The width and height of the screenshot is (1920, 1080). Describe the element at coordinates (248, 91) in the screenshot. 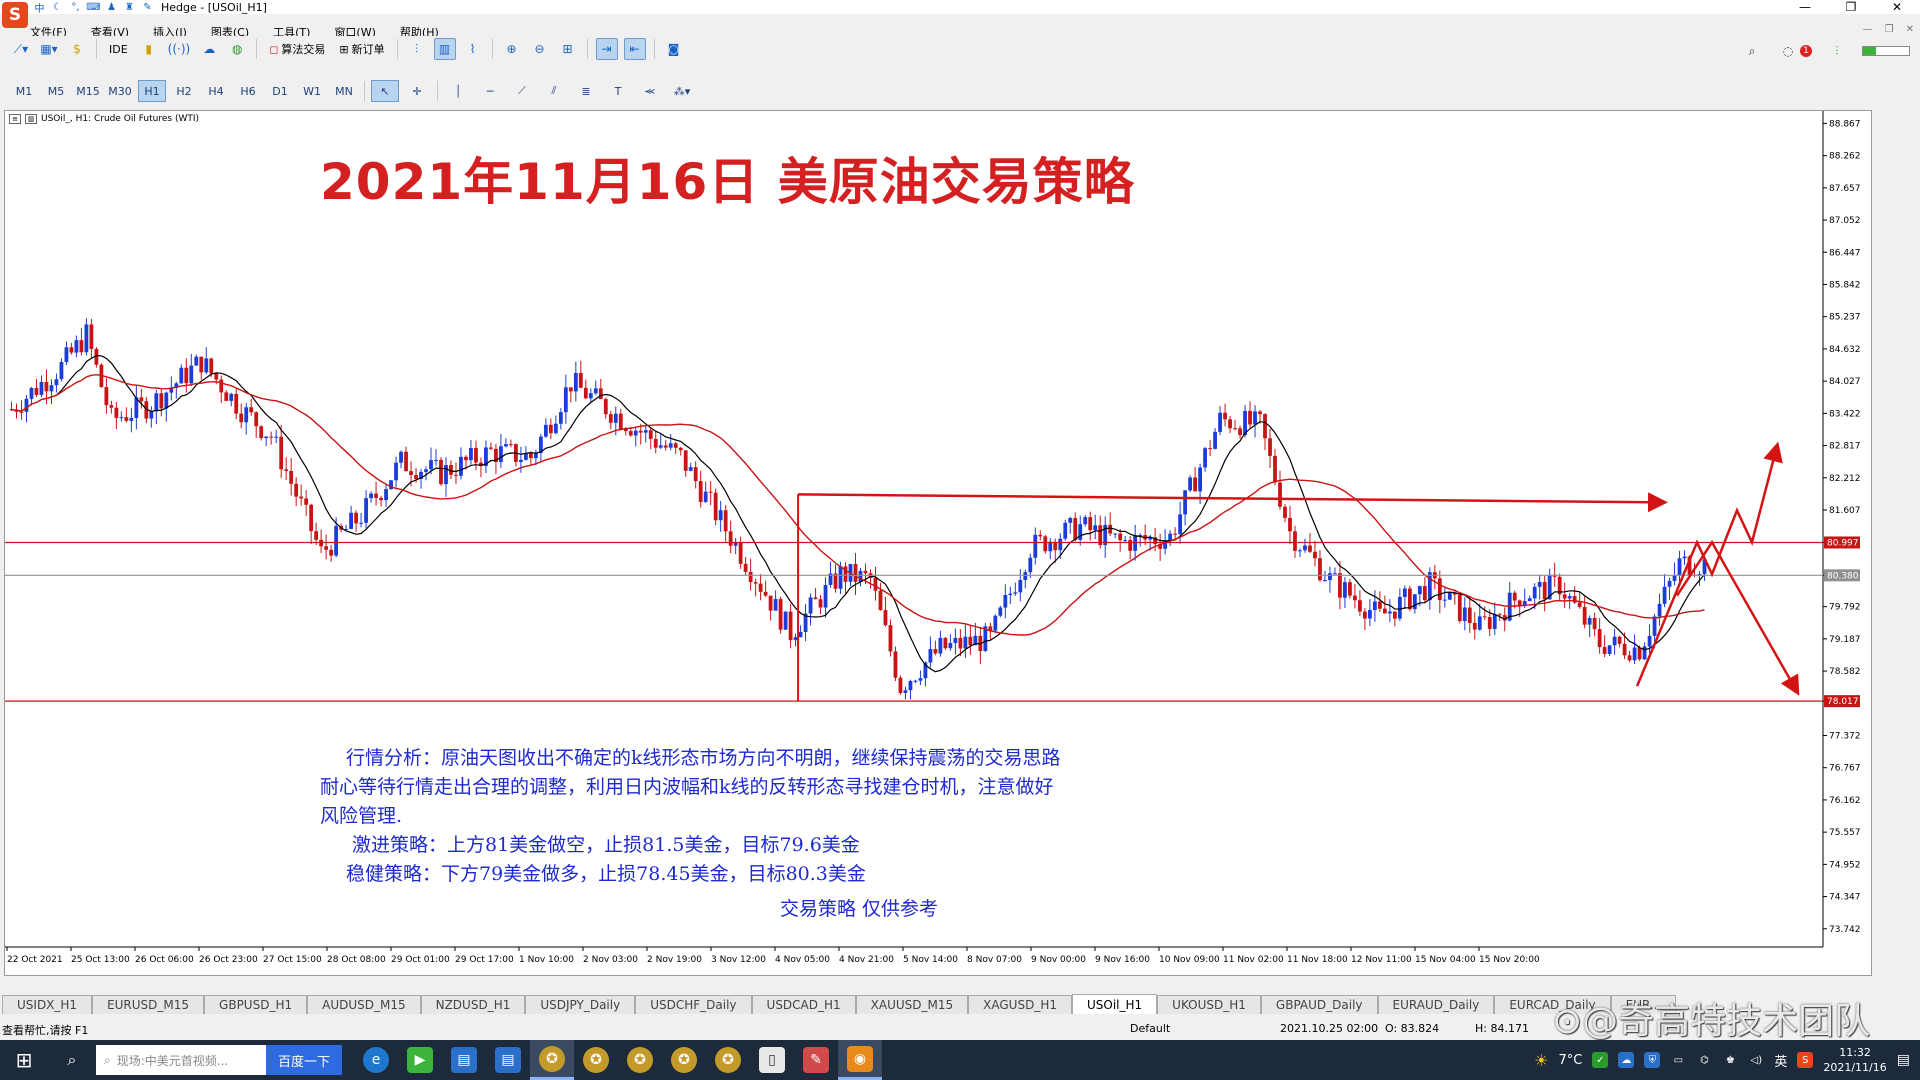

I see `timeframe-h6: H6` at that location.